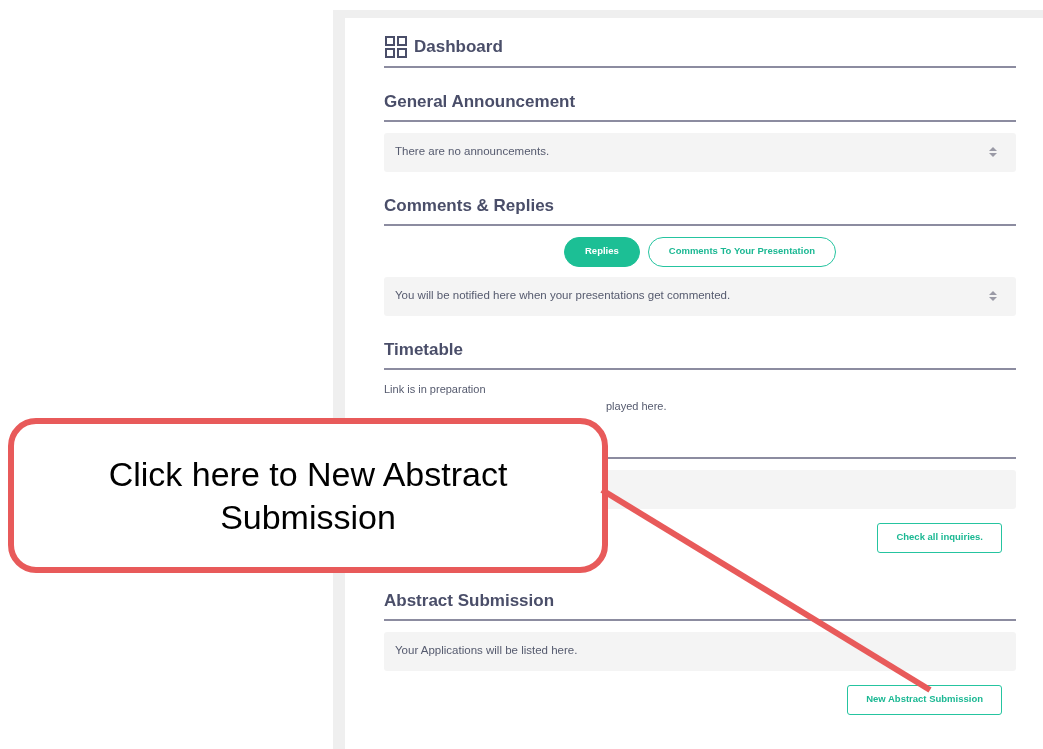  I want to click on section-heading: General Announcement, so click(480, 101).